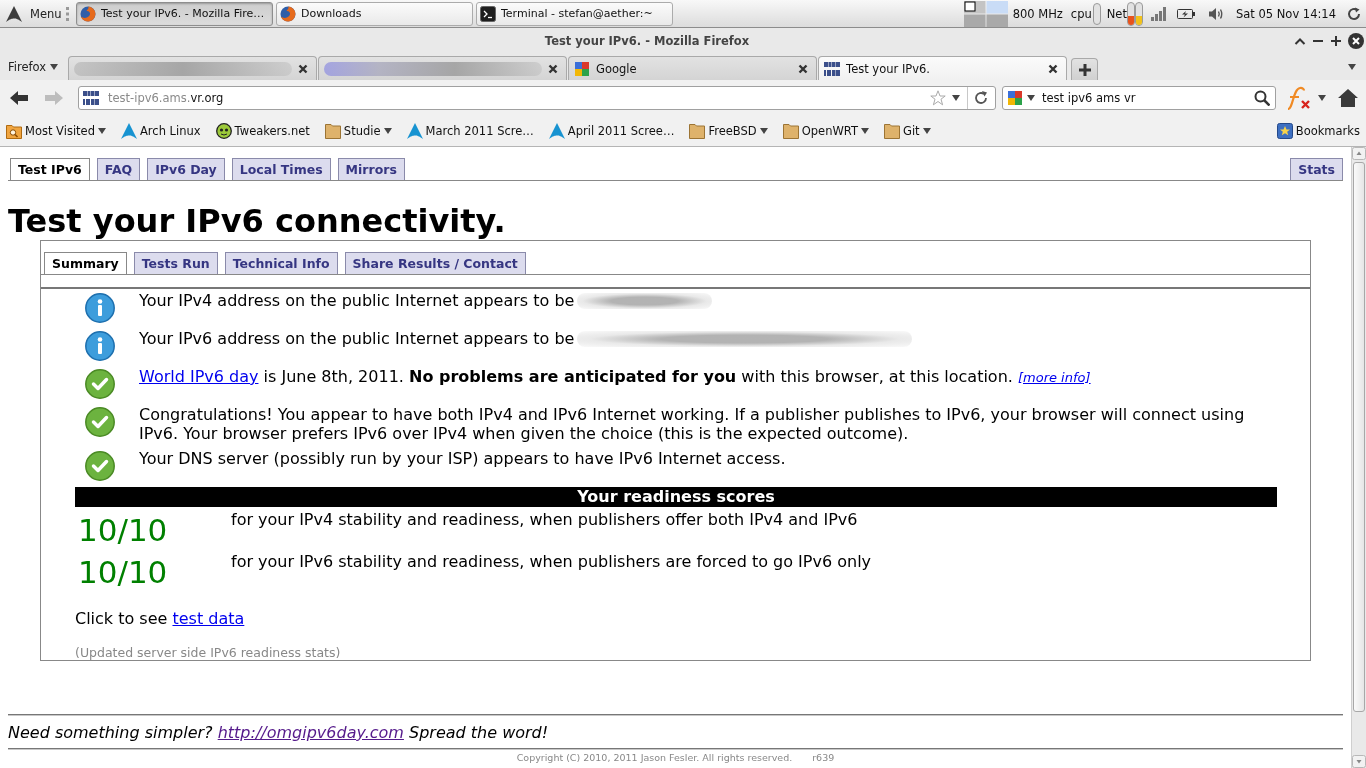 The image size is (1366, 768). I want to click on scroll-up-button, so click(1359, 153).